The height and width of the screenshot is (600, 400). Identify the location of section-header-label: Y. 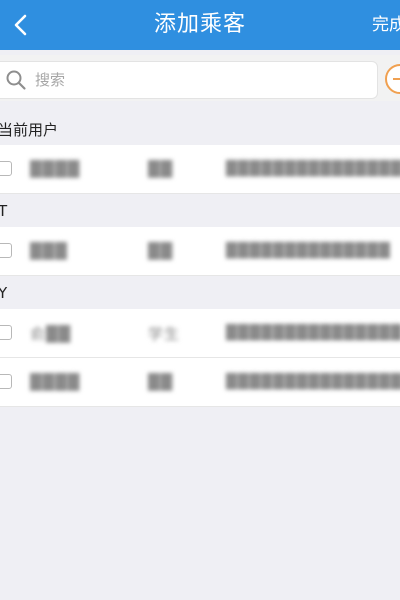
(4, 293).